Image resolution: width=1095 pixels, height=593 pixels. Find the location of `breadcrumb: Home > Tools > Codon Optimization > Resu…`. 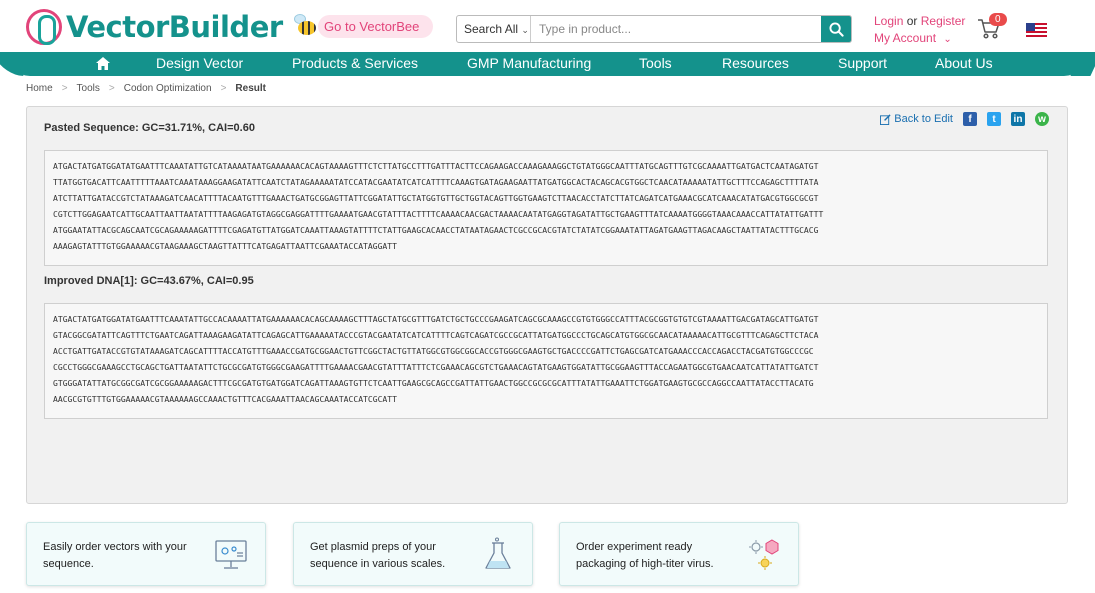

breadcrumb: Home > Tools > Codon Optimization > Resu… is located at coordinates (146, 88).